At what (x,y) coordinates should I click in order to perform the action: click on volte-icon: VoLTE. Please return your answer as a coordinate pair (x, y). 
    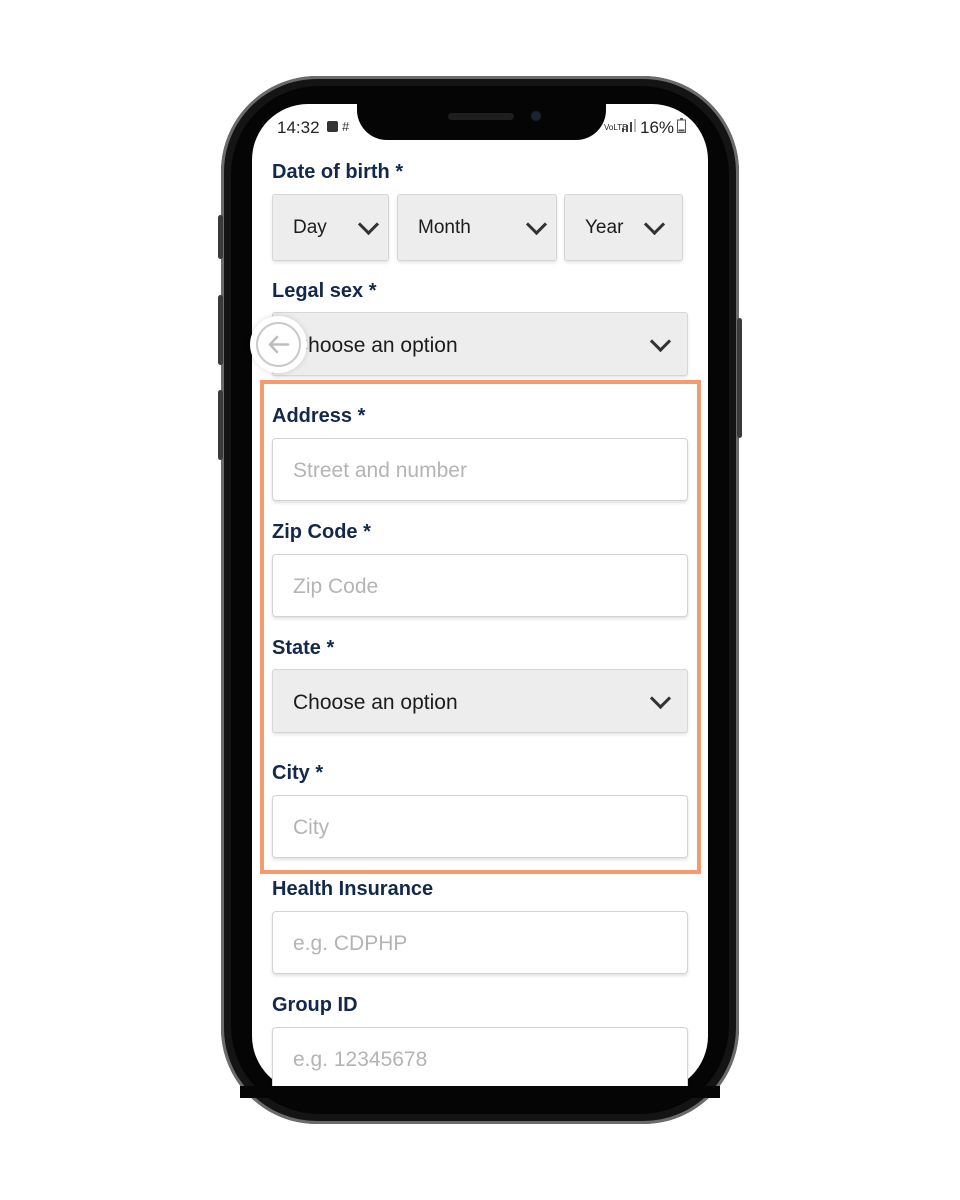
    Looking at the image, I should click on (616, 127).